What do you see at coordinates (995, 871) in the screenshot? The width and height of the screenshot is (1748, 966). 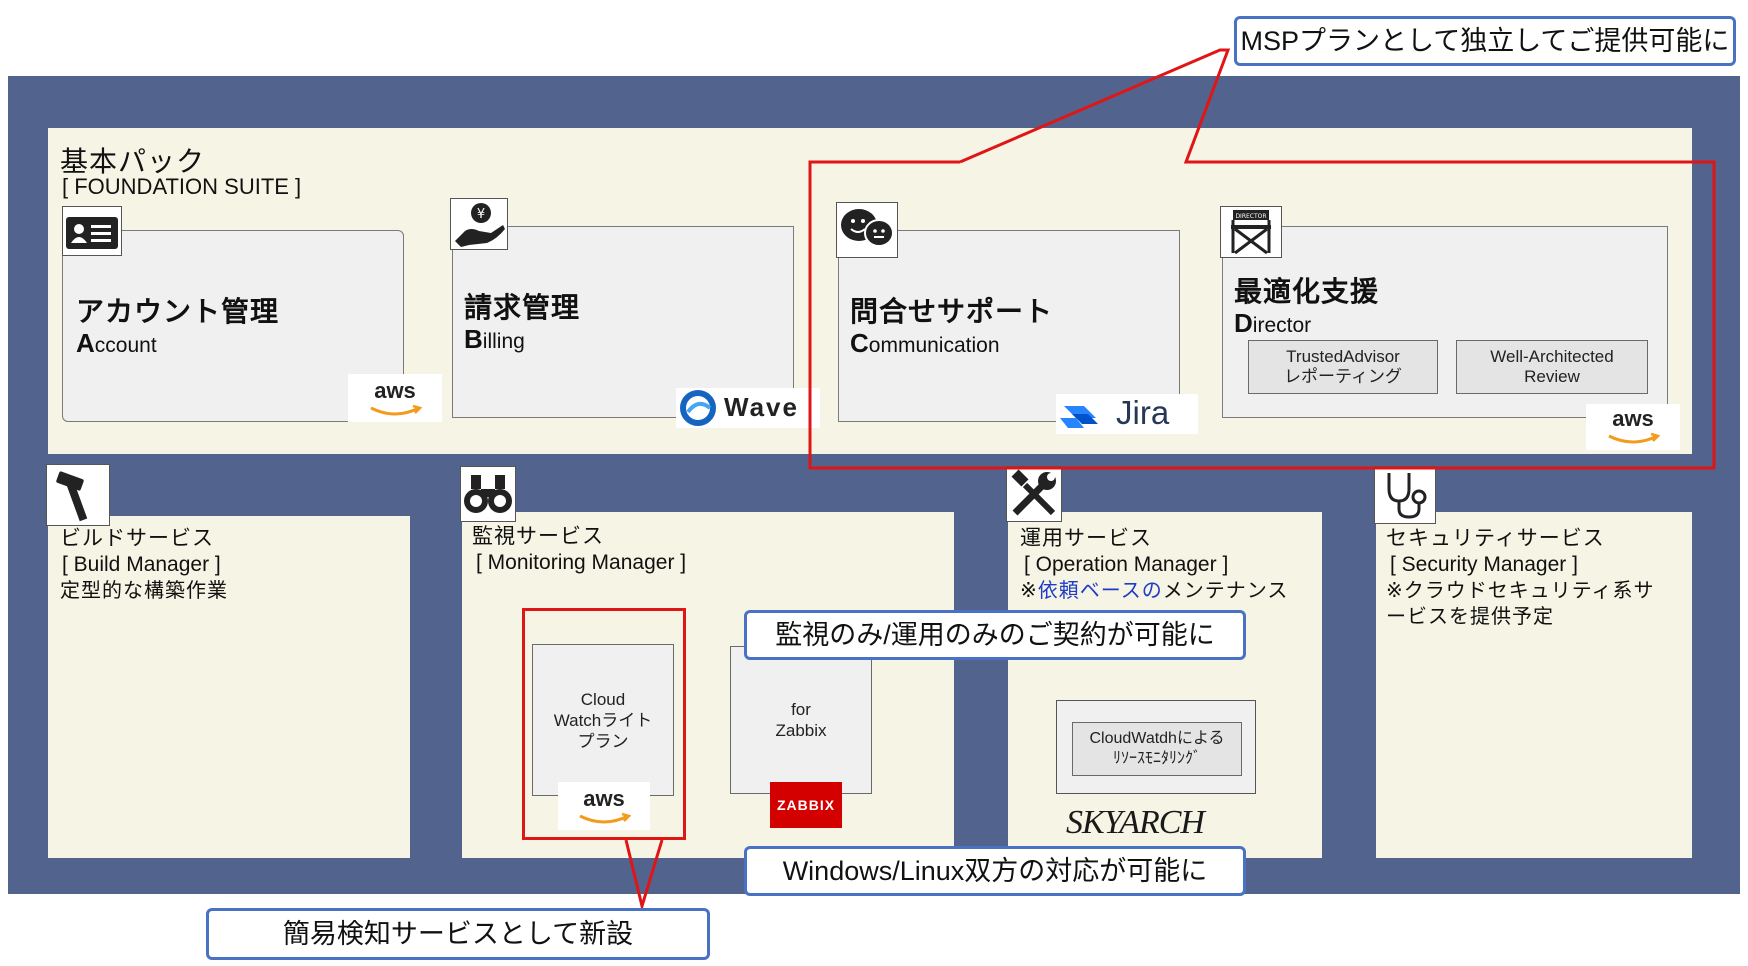 I see `windows-linux-callout: Windows/Linux双方の対応が可能に` at bounding box center [995, 871].